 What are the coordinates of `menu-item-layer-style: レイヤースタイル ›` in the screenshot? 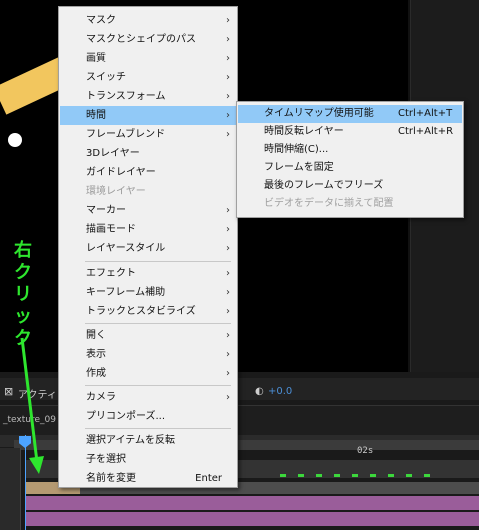 It's located at (148, 248).